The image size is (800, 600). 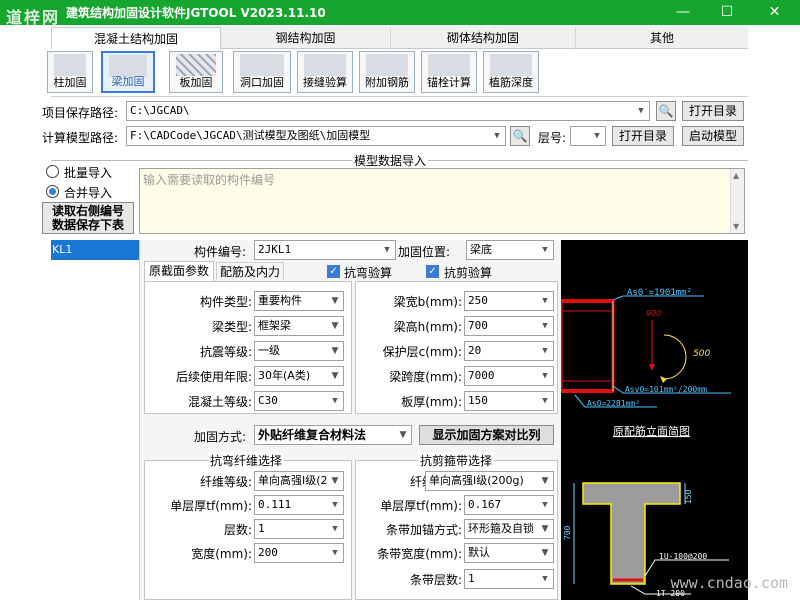 I want to click on shear-fiber-grade-combo: 单向高强I级(200g) ▼, so click(x=489, y=481).